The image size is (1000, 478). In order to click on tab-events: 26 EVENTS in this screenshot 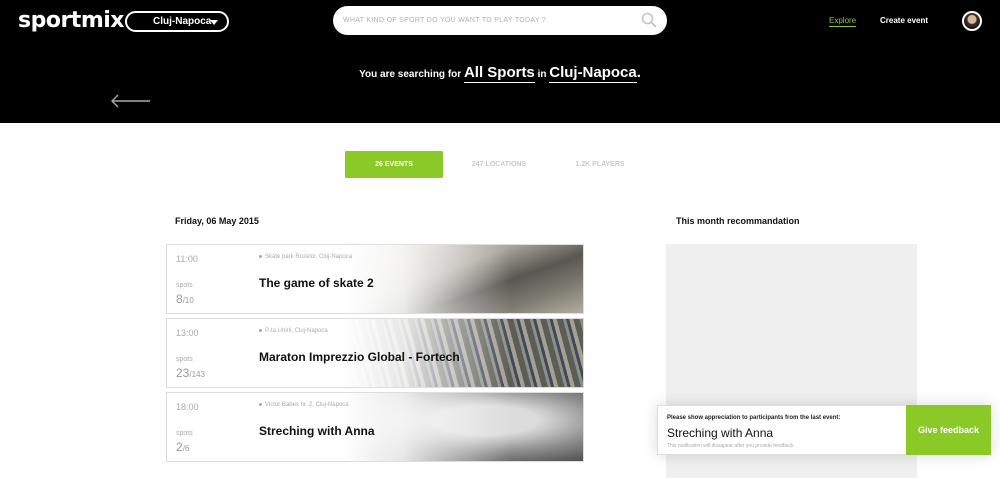, I will do `click(394, 164)`.